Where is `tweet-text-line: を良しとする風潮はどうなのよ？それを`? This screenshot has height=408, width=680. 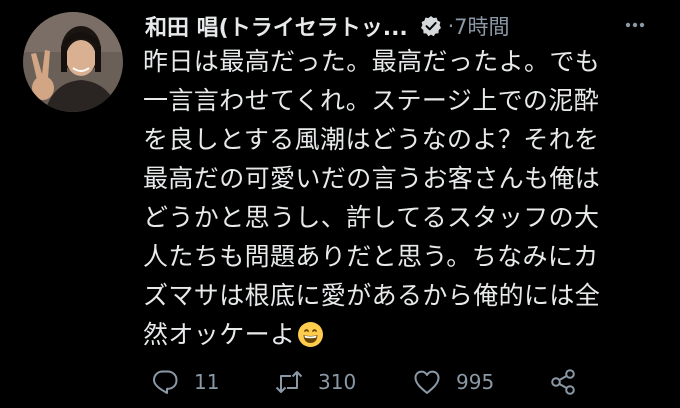
tweet-text-line: を良しとする風潮はどうなのよ？それを is located at coordinates (371, 139).